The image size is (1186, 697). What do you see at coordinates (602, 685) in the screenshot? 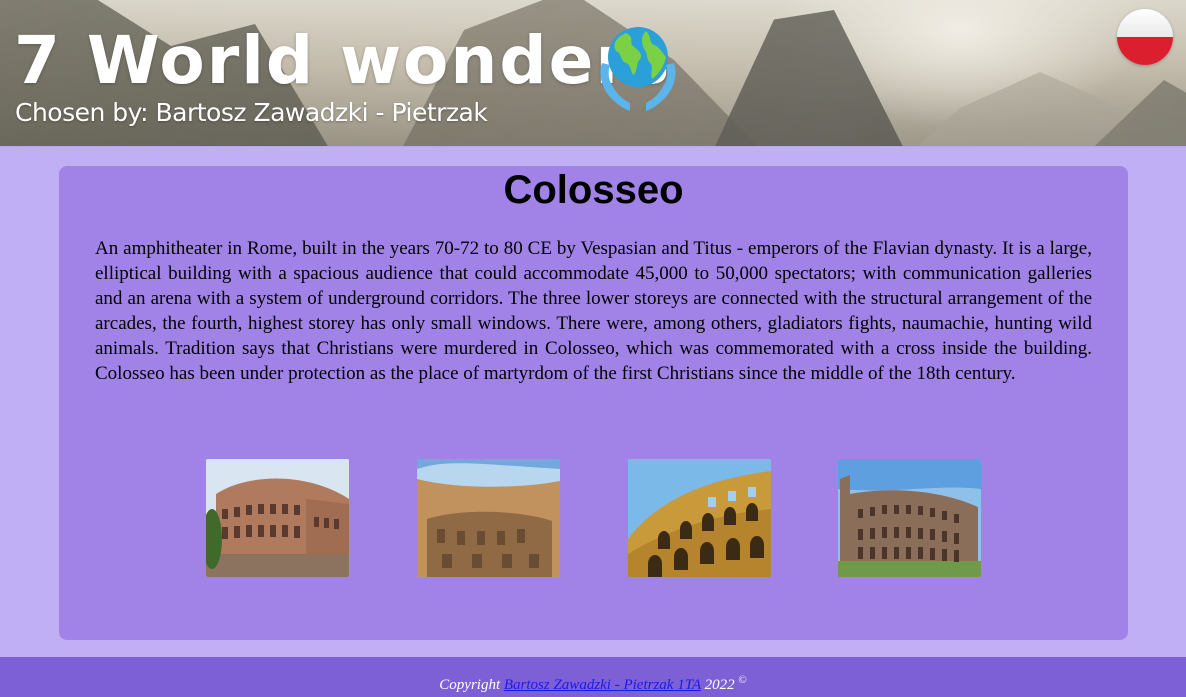
I see `author-link: Bartosz Zawadzki - Pietrzak 1TA` at bounding box center [602, 685].